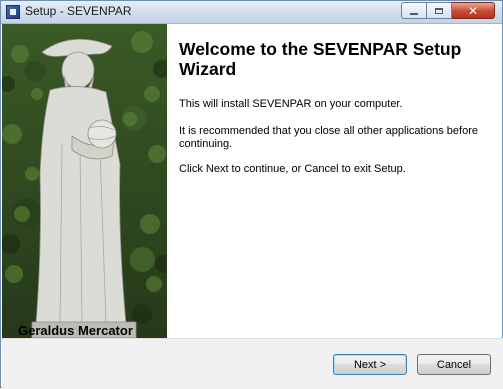 Image resolution: width=503 pixels, height=389 pixels. What do you see at coordinates (252, 363) in the screenshot?
I see `button-bar: Next > Cancel` at bounding box center [252, 363].